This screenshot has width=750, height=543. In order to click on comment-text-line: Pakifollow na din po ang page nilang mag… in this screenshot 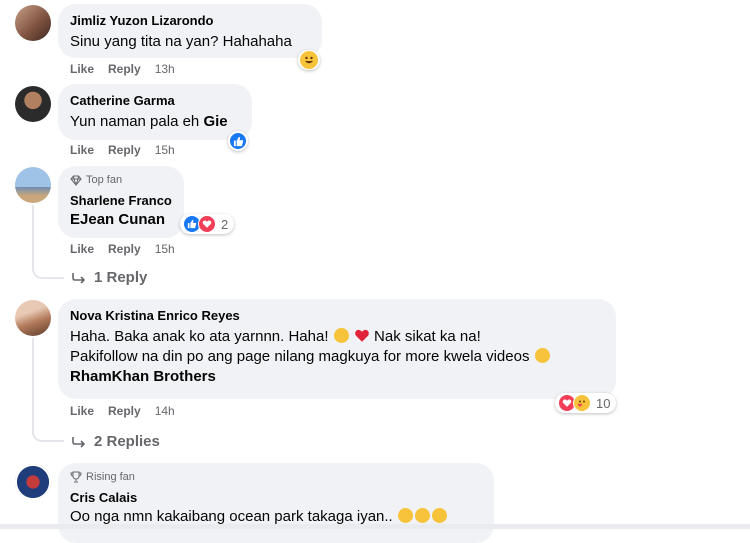, I will do `click(300, 356)`.